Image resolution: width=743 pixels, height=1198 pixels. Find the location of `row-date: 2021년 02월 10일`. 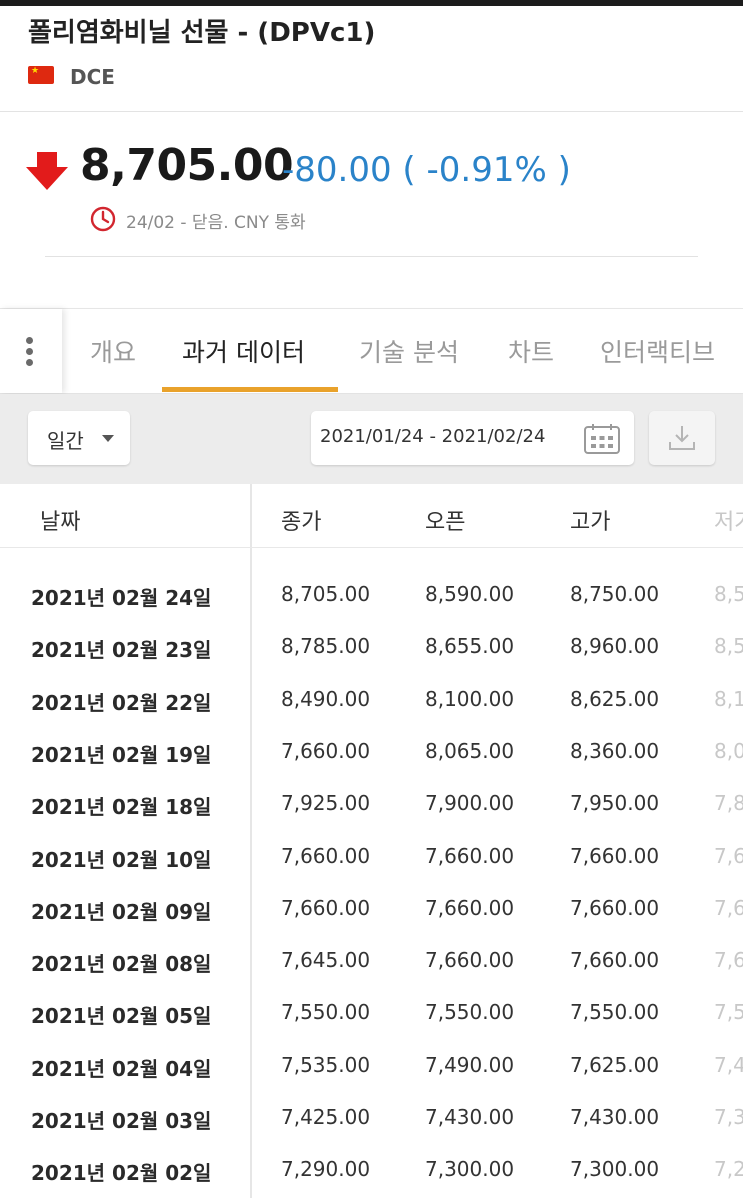

row-date: 2021년 02월 10일 is located at coordinates (121, 859).